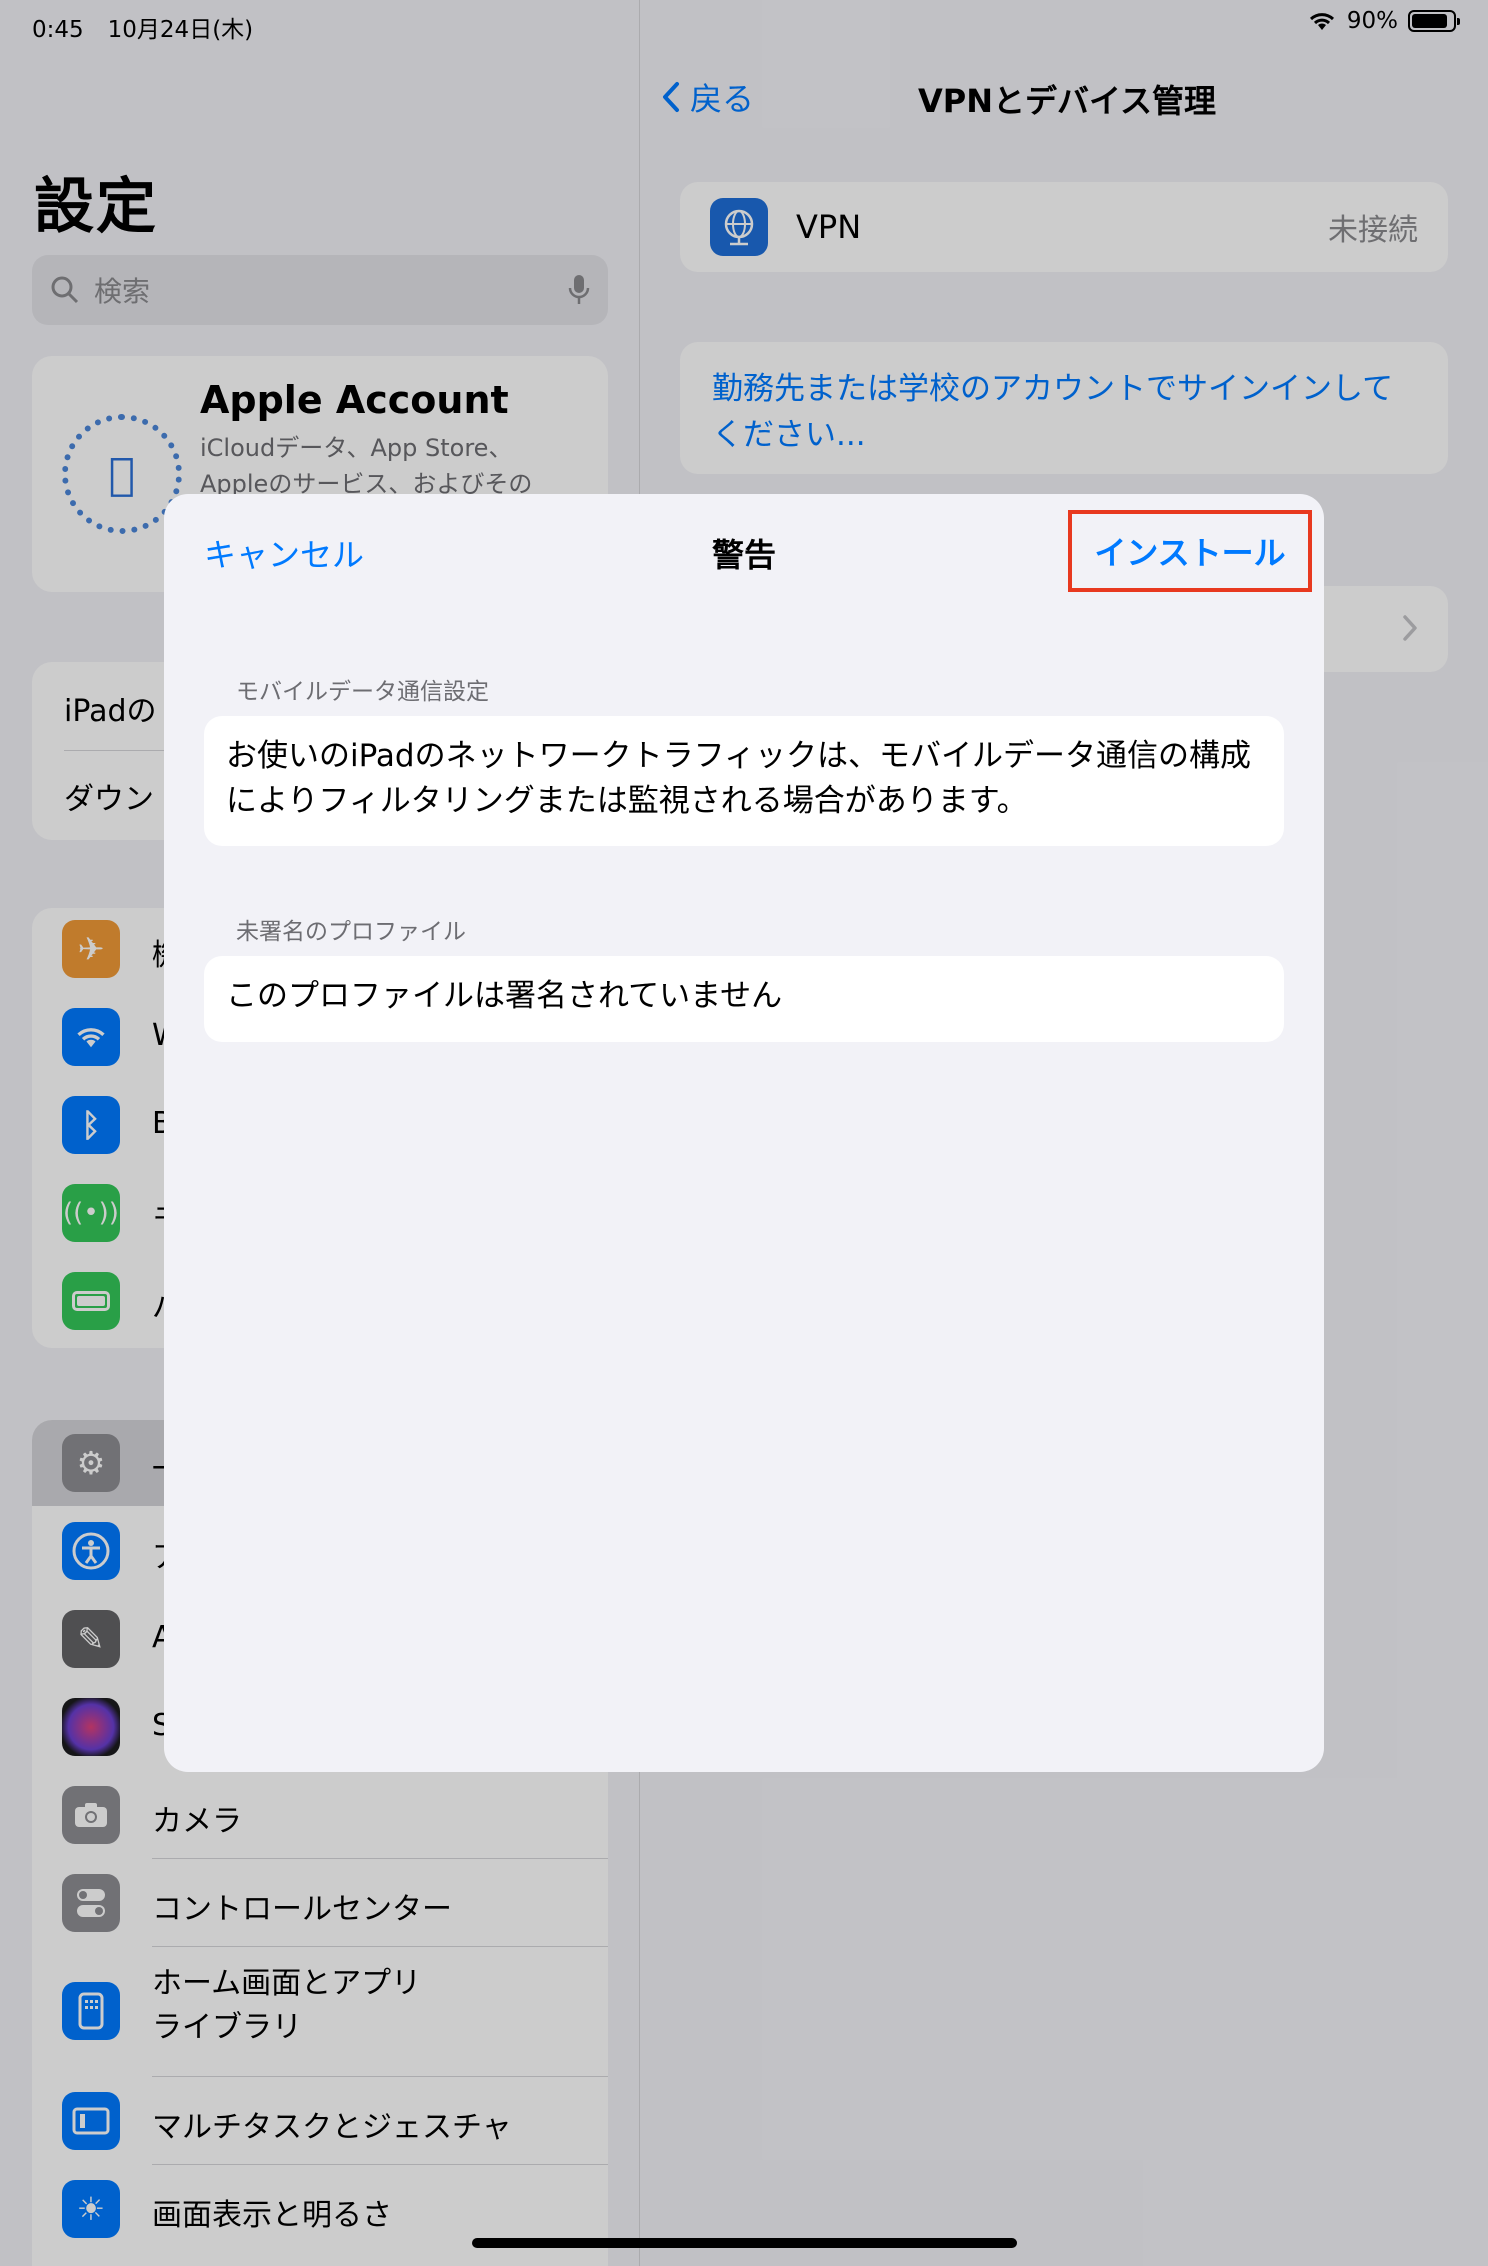 This screenshot has height=2266, width=1488. What do you see at coordinates (362, 692) in the screenshot?
I see `section-header-cellular: モバイルデータ通信設定` at bounding box center [362, 692].